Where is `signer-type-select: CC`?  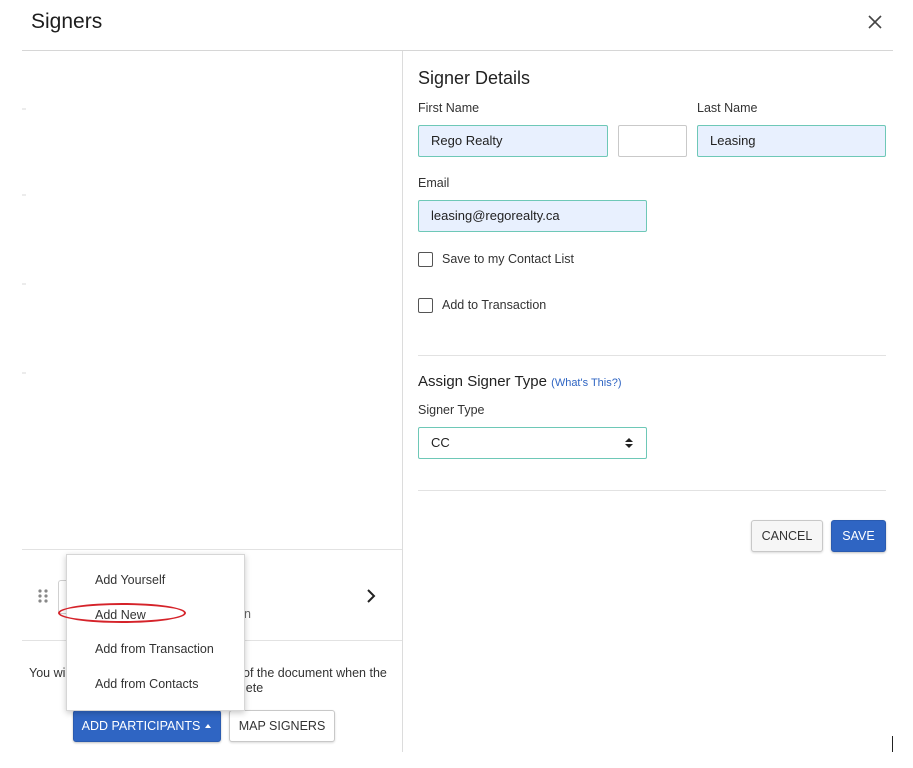 signer-type-select: CC is located at coordinates (532, 443).